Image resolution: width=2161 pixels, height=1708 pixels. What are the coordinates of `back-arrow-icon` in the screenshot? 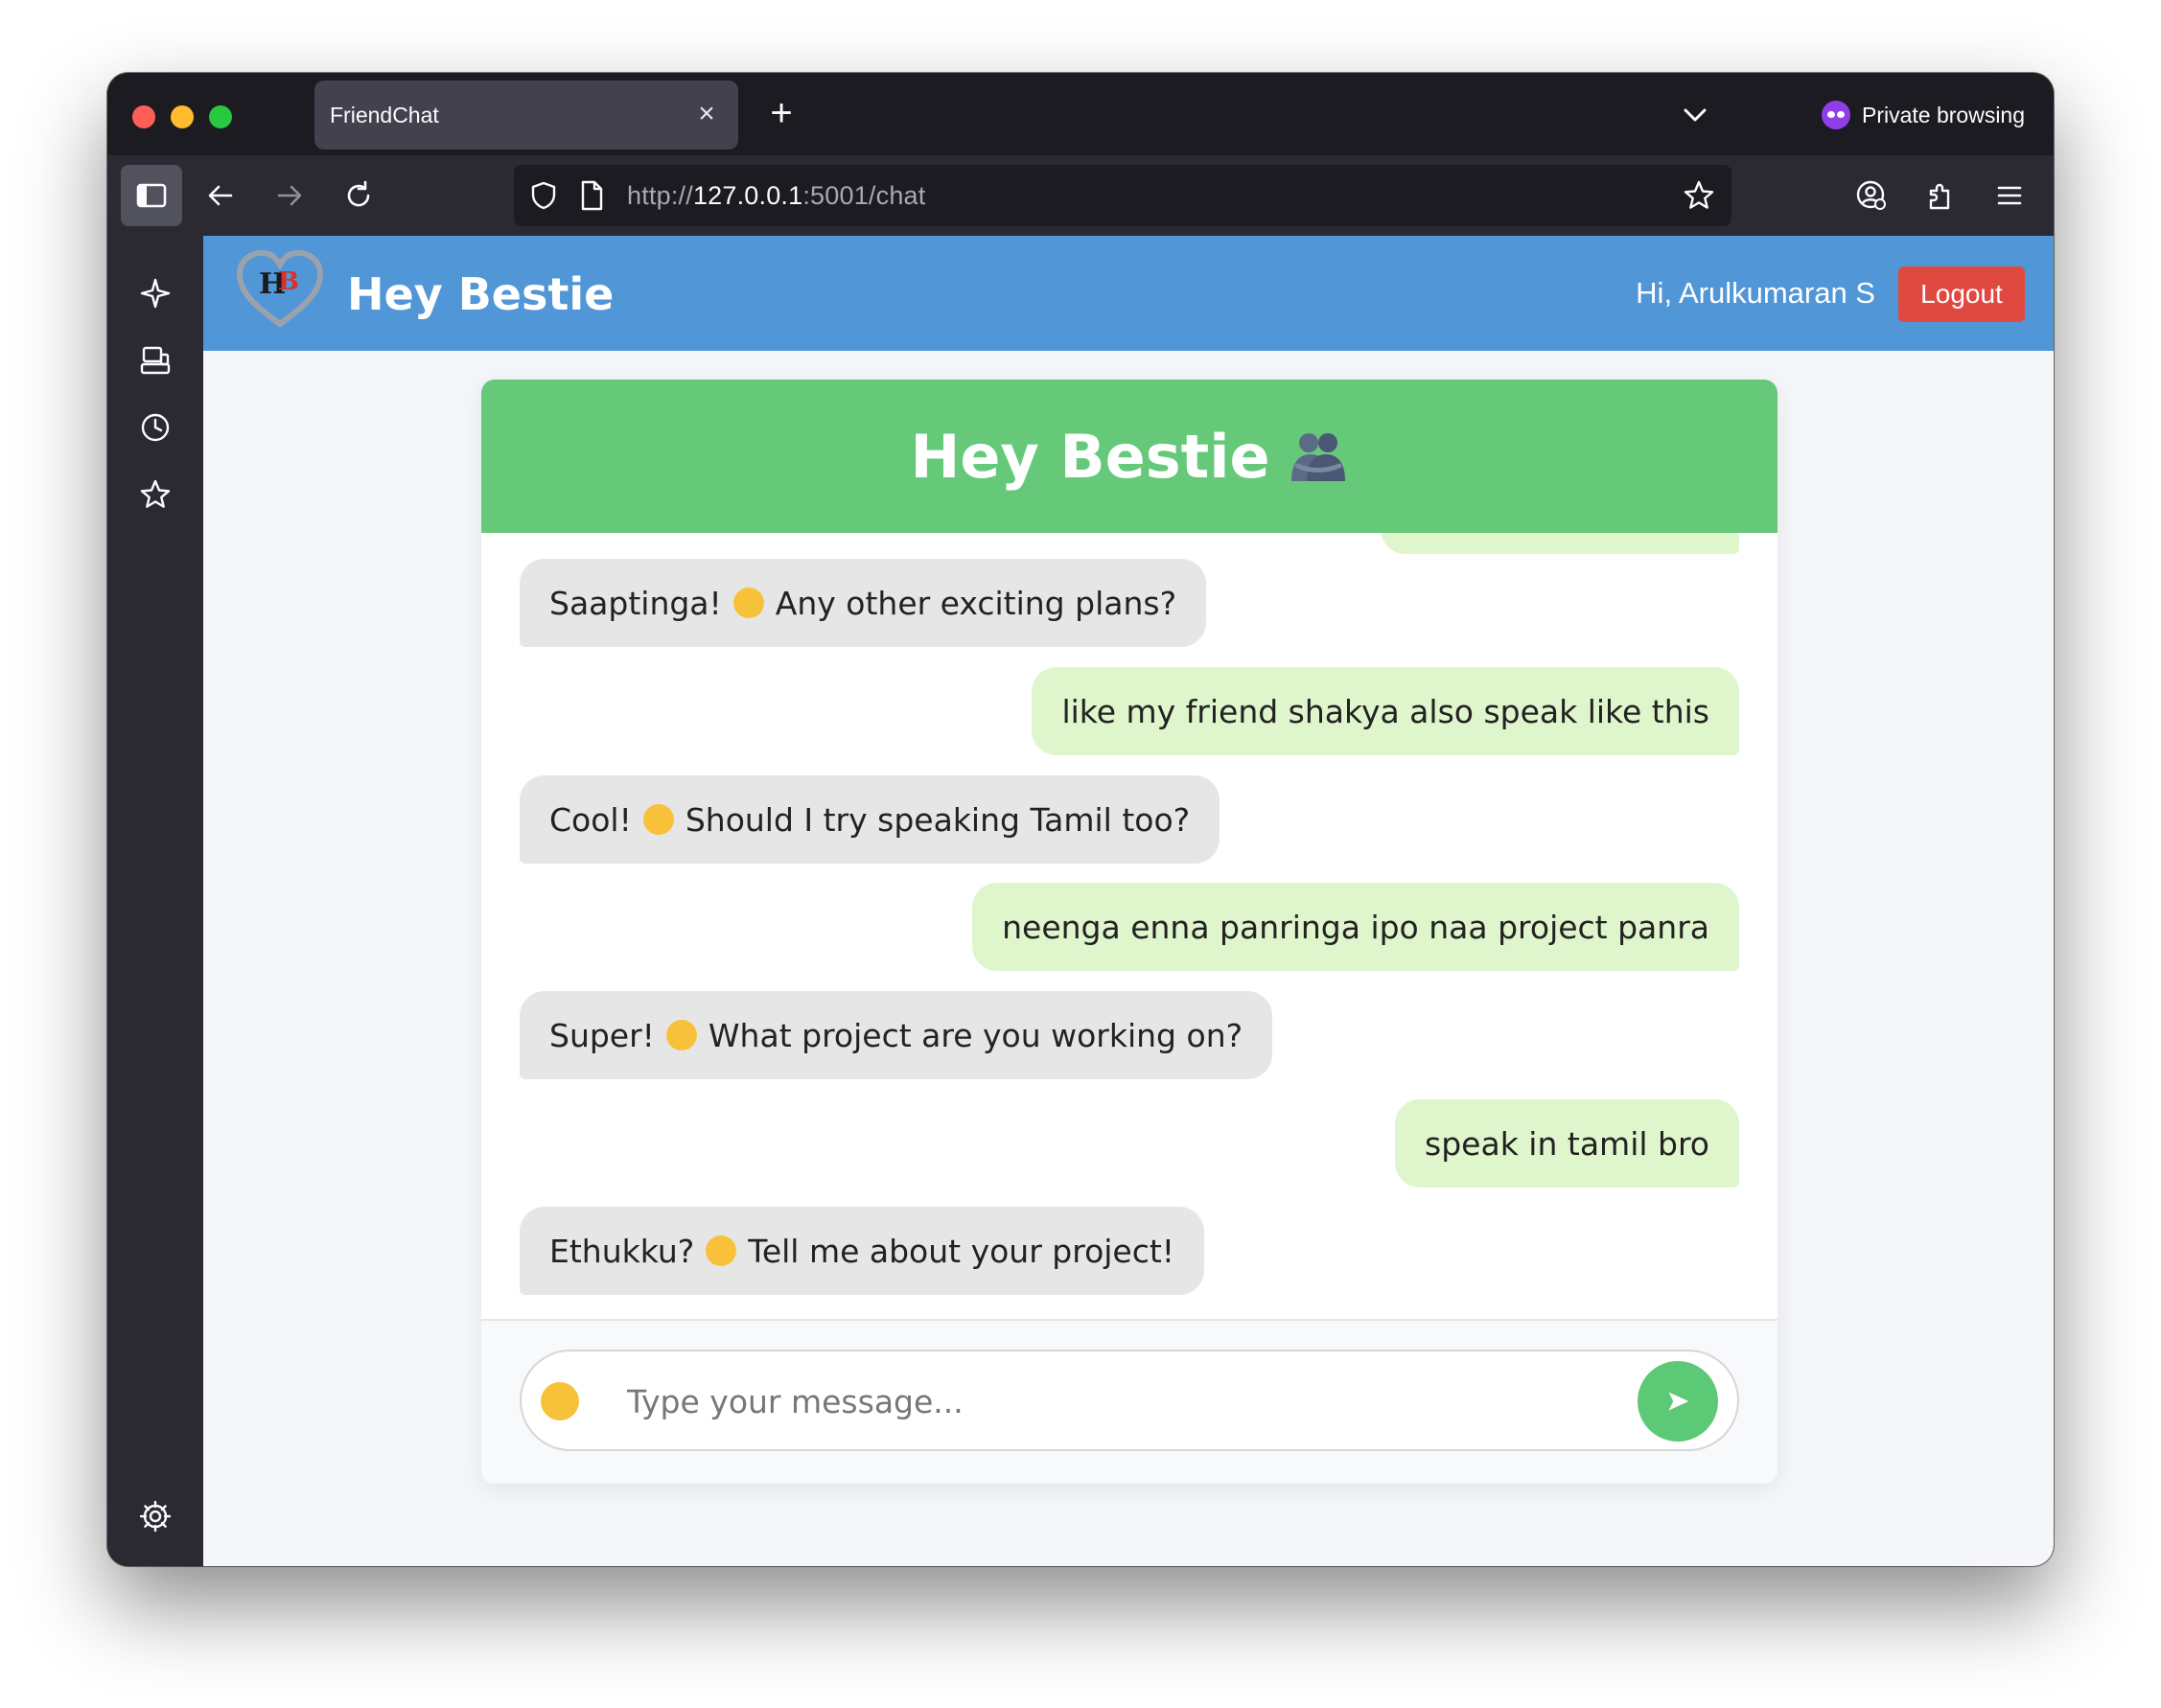 It's located at (220, 195).